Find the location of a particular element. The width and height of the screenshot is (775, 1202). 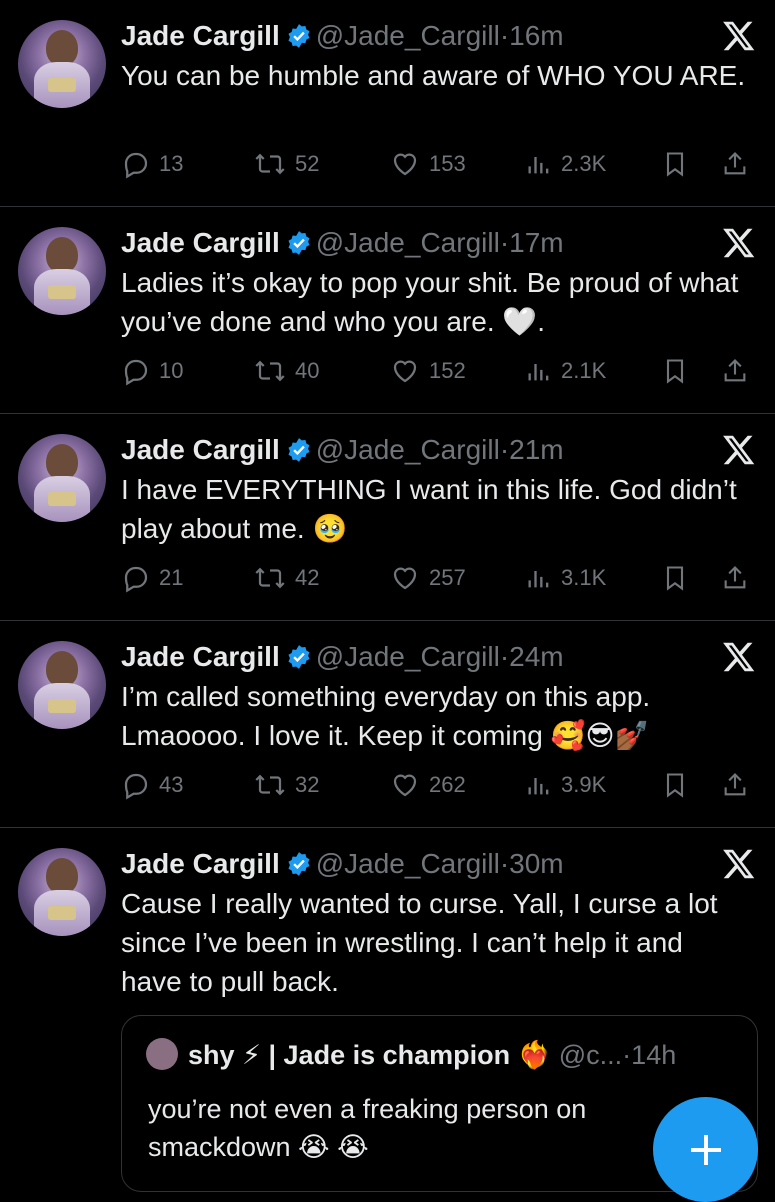

repost-button: 32 is located at coordinates (286, 785).